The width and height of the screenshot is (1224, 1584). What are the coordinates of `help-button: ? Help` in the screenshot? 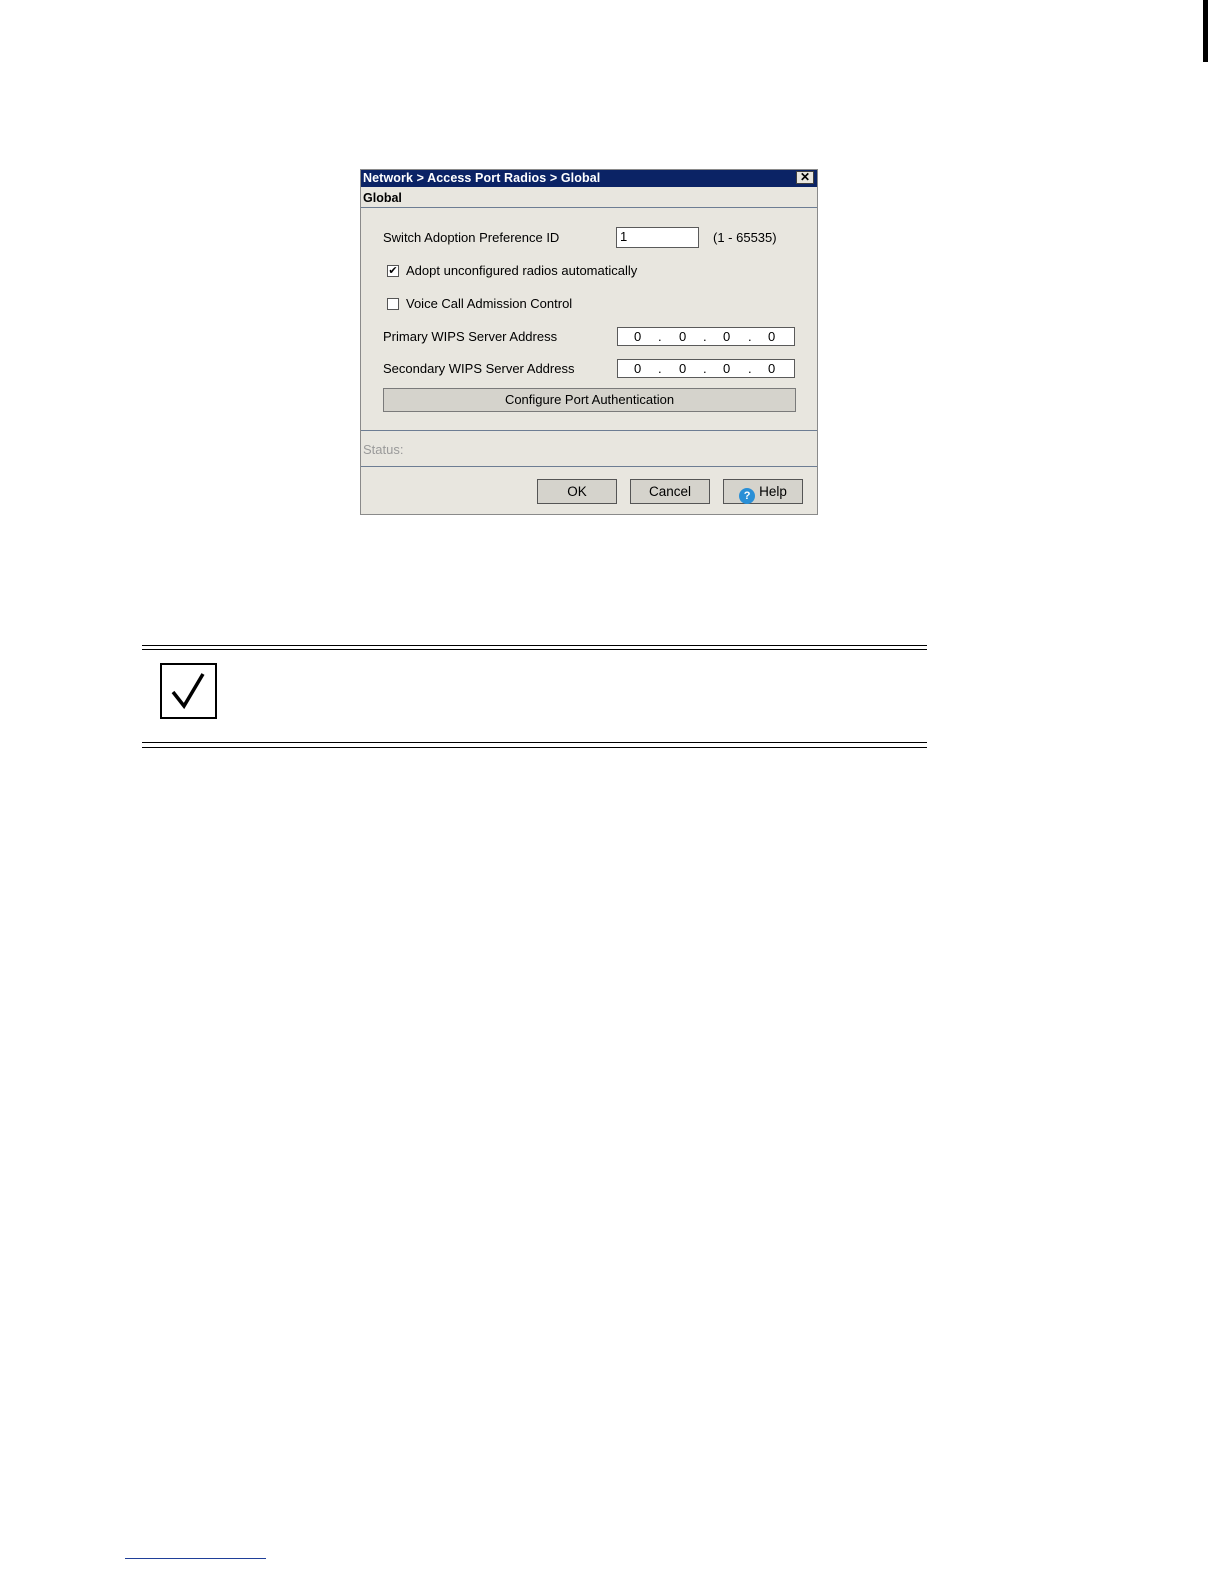 It's located at (763, 491).